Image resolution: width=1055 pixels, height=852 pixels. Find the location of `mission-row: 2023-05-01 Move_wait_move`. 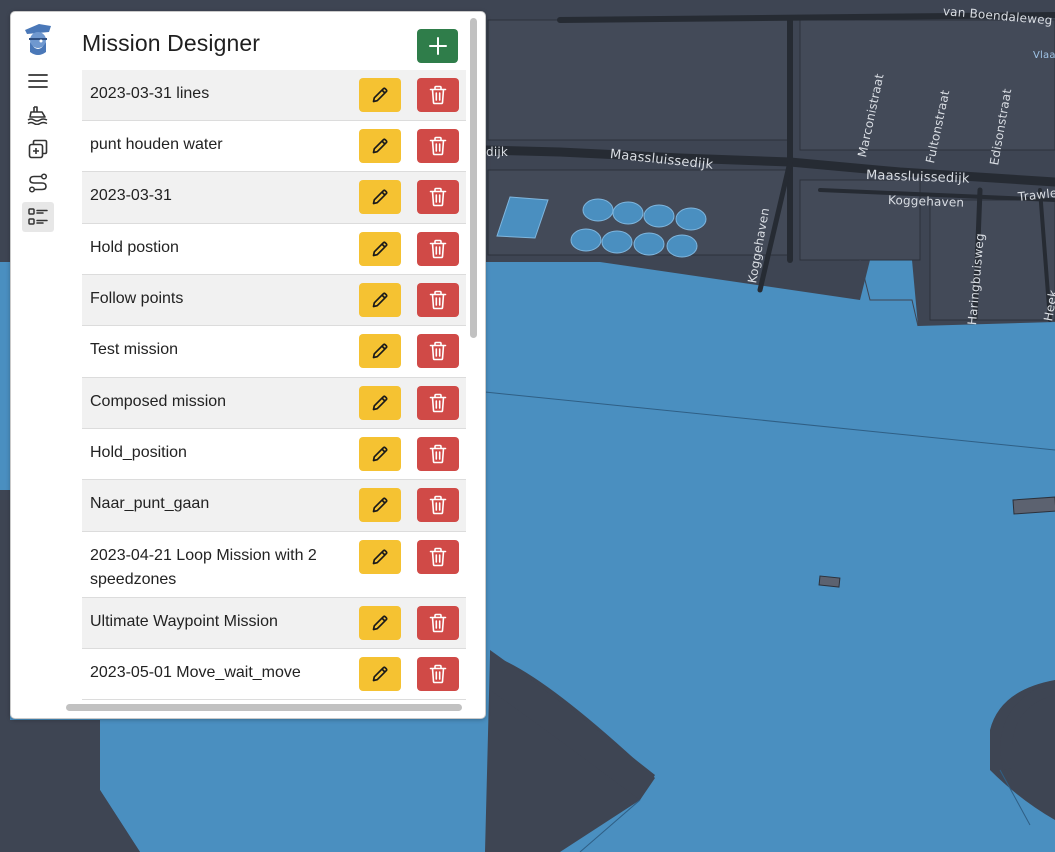

mission-row: 2023-05-01 Move_wait_move is located at coordinates (274, 674).